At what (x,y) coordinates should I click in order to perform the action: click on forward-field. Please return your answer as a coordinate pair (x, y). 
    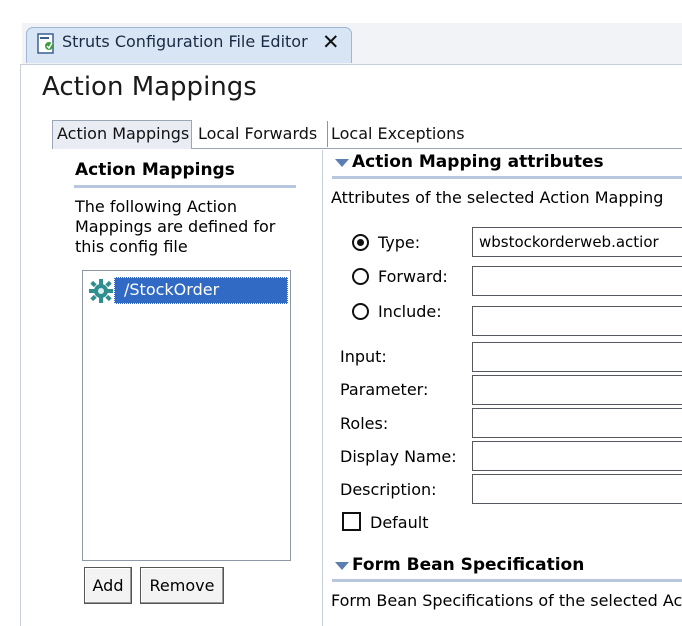
    Looking at the image, I should click on (577, 281).